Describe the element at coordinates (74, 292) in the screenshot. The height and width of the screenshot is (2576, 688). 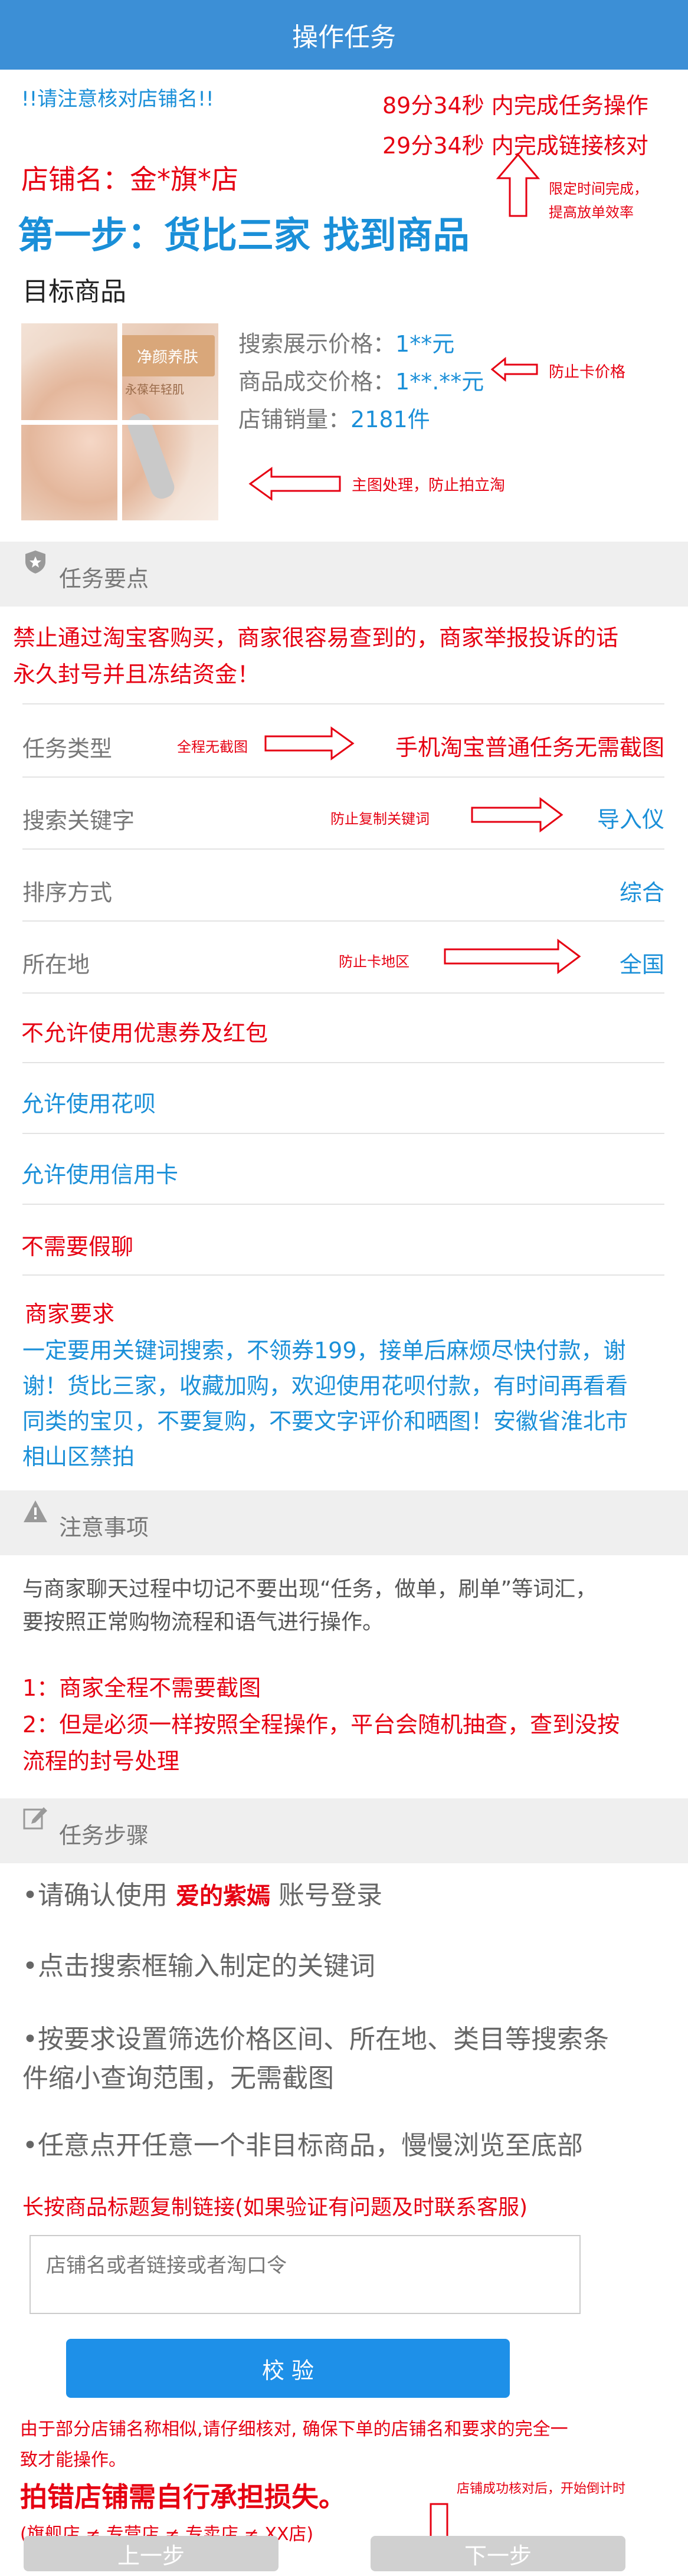
I see `target-product-title: 目标商品` at that location.